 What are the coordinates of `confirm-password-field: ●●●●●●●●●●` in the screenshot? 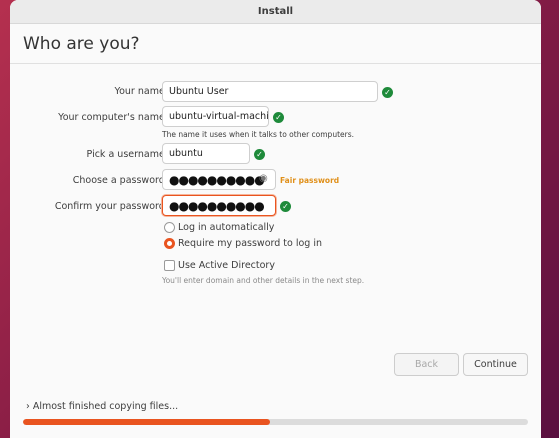 It's located at (219, 205).